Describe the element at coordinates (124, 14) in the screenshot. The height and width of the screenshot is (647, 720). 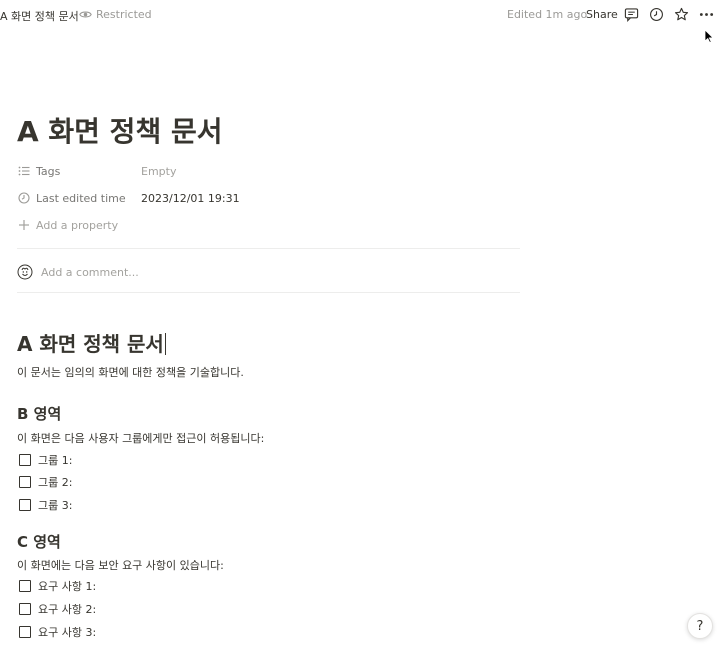
I see `restricted-label: Restricted` at that location.